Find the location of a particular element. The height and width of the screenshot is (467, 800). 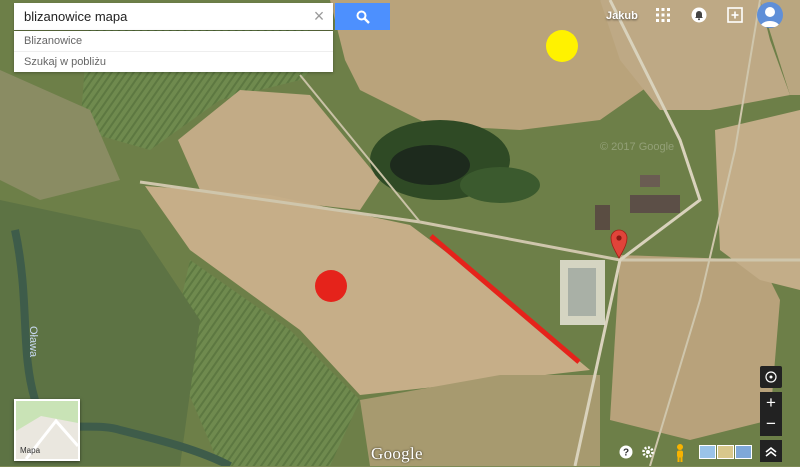

yellow-marker is located at coordinates (562, 46).